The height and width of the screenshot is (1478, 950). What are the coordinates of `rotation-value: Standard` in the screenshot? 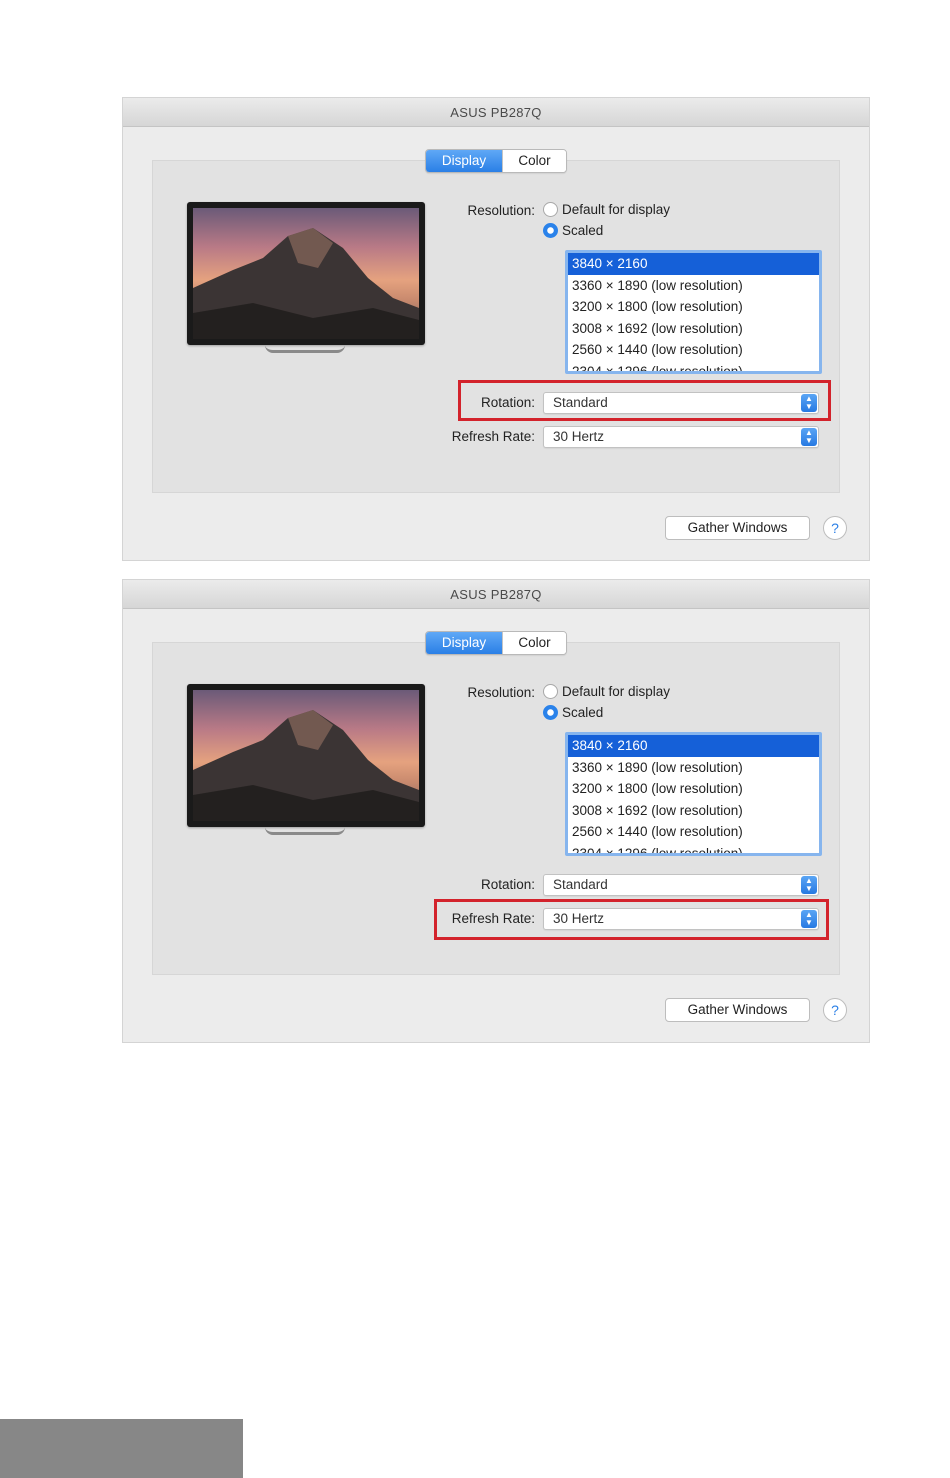 It's located at (580, 884).